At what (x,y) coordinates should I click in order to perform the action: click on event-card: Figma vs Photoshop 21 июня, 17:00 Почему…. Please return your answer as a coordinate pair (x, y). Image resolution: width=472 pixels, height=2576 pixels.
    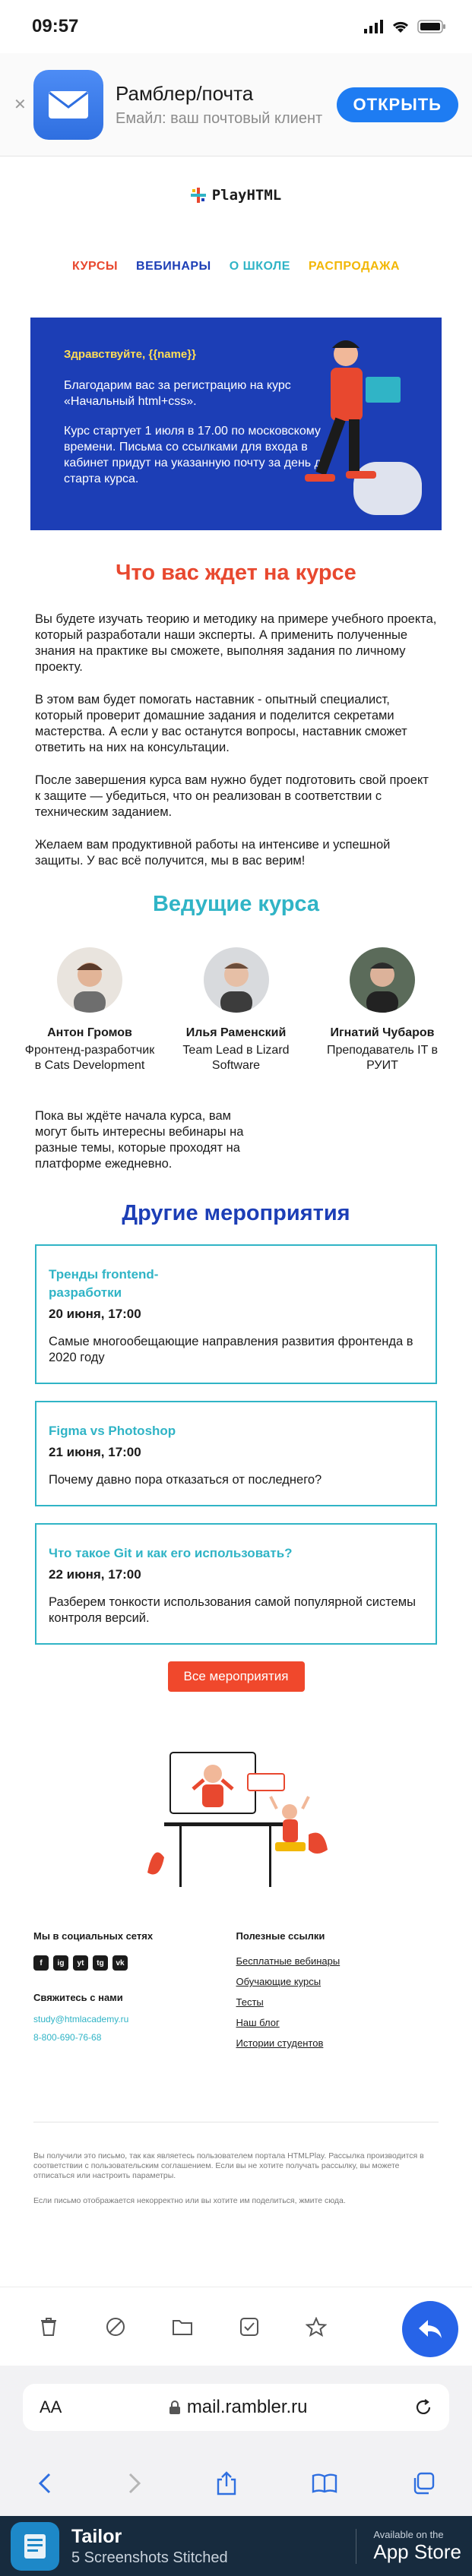
    Looking at the image, I should click on (236, 1453).